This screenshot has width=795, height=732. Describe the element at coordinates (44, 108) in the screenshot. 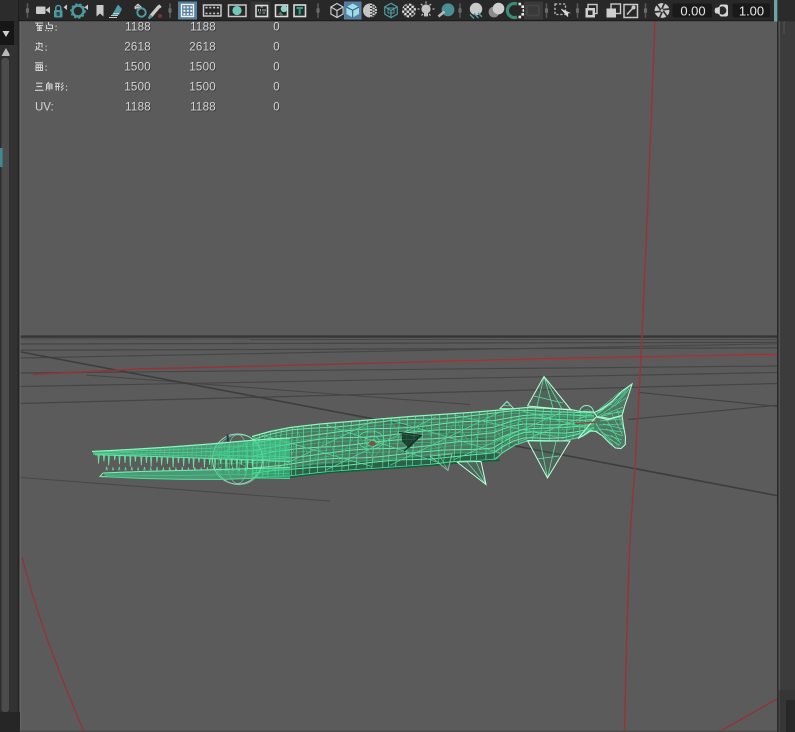

I see `svg-text: UV:` at that location.